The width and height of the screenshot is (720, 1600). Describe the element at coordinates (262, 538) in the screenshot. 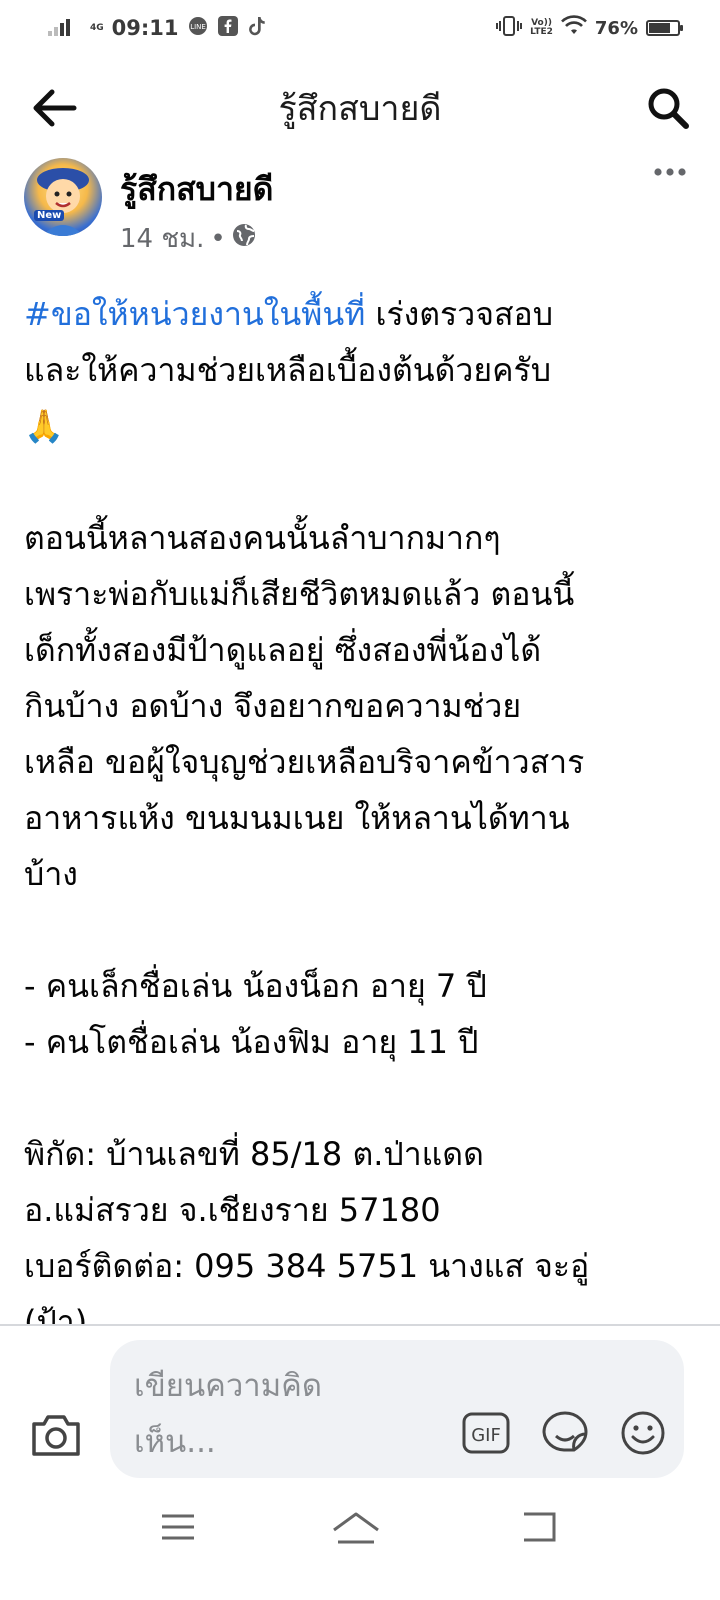

I see `post-line: ตอนนี้หลานสองคนนั้นลำบากมากๆ` at that location.